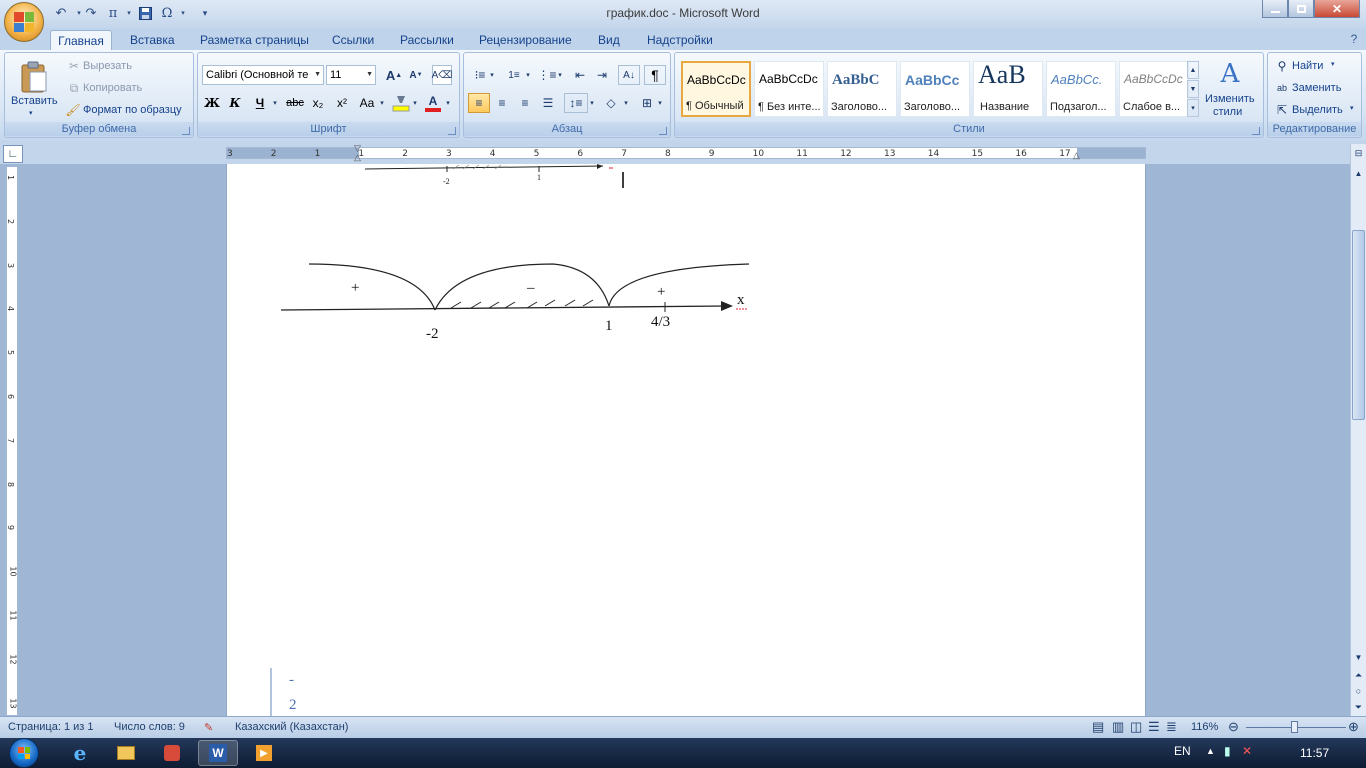 The height and width of the screenshot is (768, 1366). What do you see at coordinates (1227, 751) in the screenshot?
I see `network-icon: ▮` at bounding box center [1227, 751].